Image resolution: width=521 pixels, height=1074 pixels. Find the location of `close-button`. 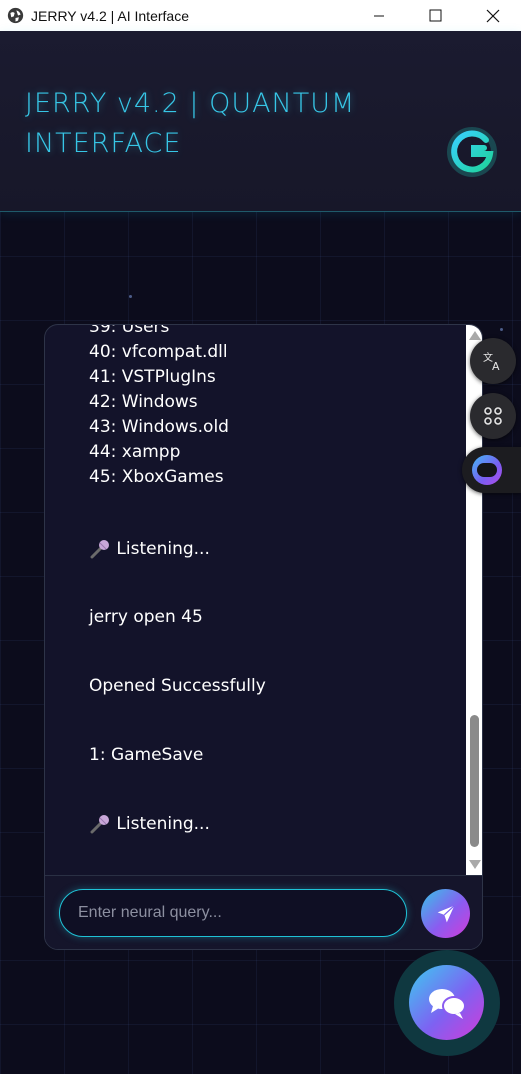

close-button is located at coordinates (492, 15).